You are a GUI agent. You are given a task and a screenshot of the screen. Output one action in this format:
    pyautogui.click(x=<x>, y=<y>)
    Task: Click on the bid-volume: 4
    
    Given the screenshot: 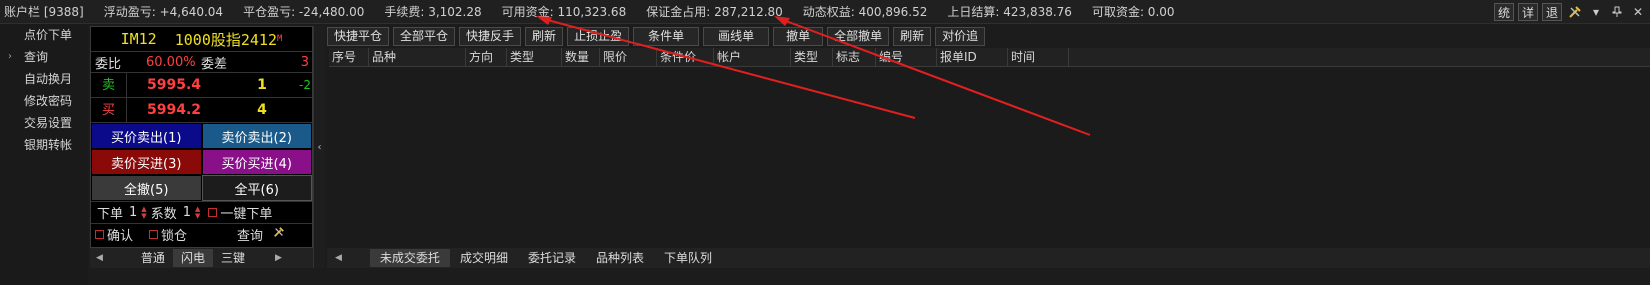 What is the action you would take?
    pyautogui.click(x=262, y=110)
    